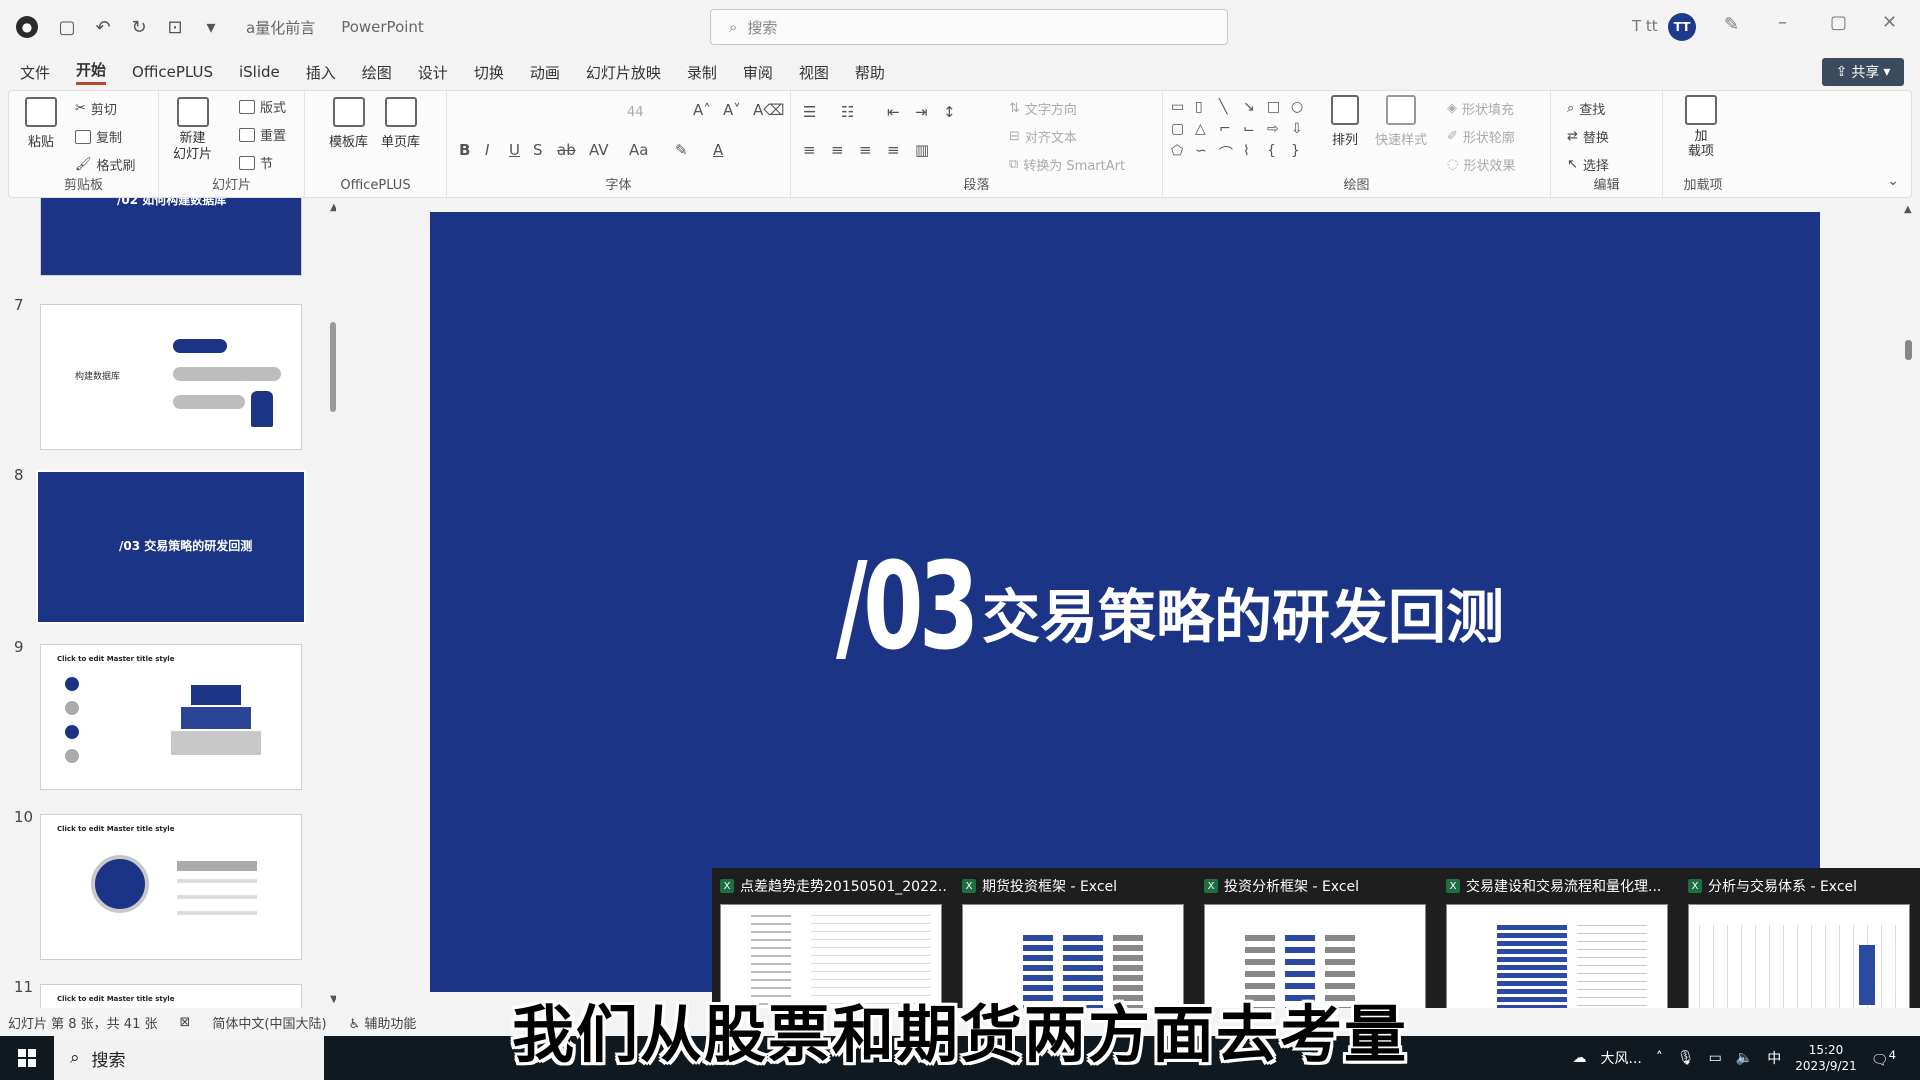 This screenshot has width=1920, height=1080. I want to click on tab-animations: 动画, so click(545, 72).